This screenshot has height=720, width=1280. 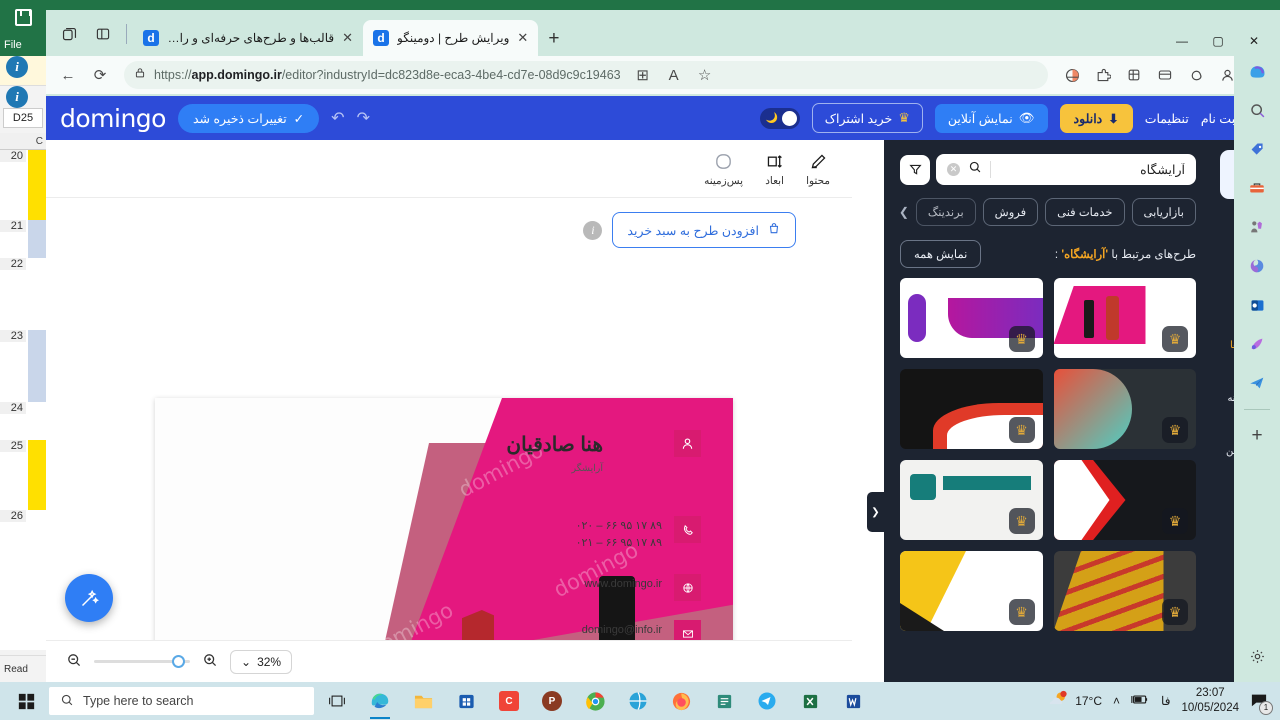 I want to click on save-icon, so click(x=23, y=17).